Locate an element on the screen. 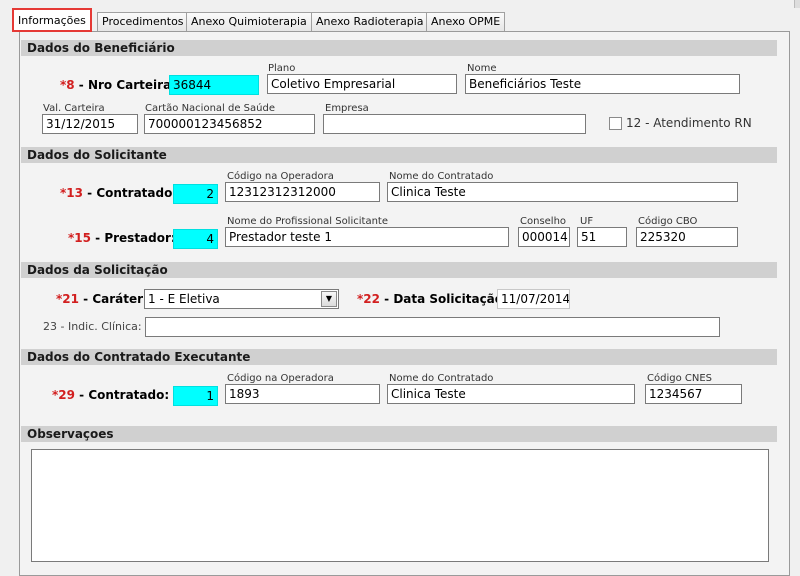 The width and height of the screenshot is (800, 576). prestador-label: *15 - Prestador: is located at coordinates (122, 238).